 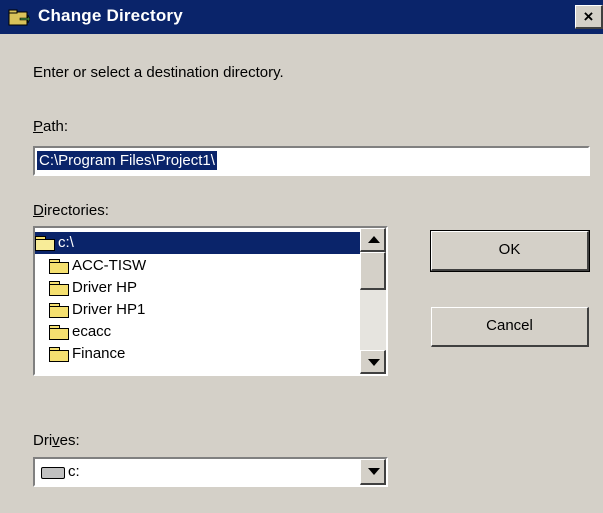 I want to click on arrow-up-icon, so click(x=374, y=239).